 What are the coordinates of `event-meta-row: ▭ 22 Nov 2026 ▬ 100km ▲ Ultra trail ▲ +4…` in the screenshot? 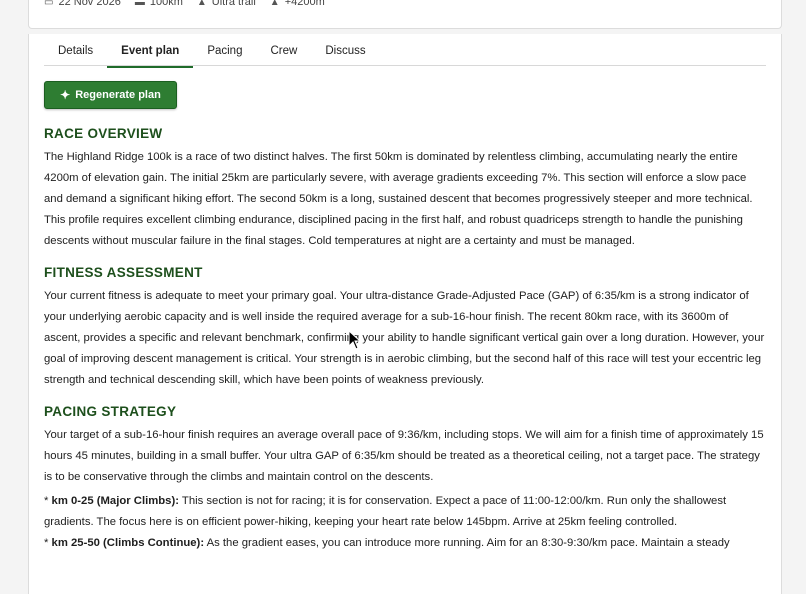 It's located at (184, 4).